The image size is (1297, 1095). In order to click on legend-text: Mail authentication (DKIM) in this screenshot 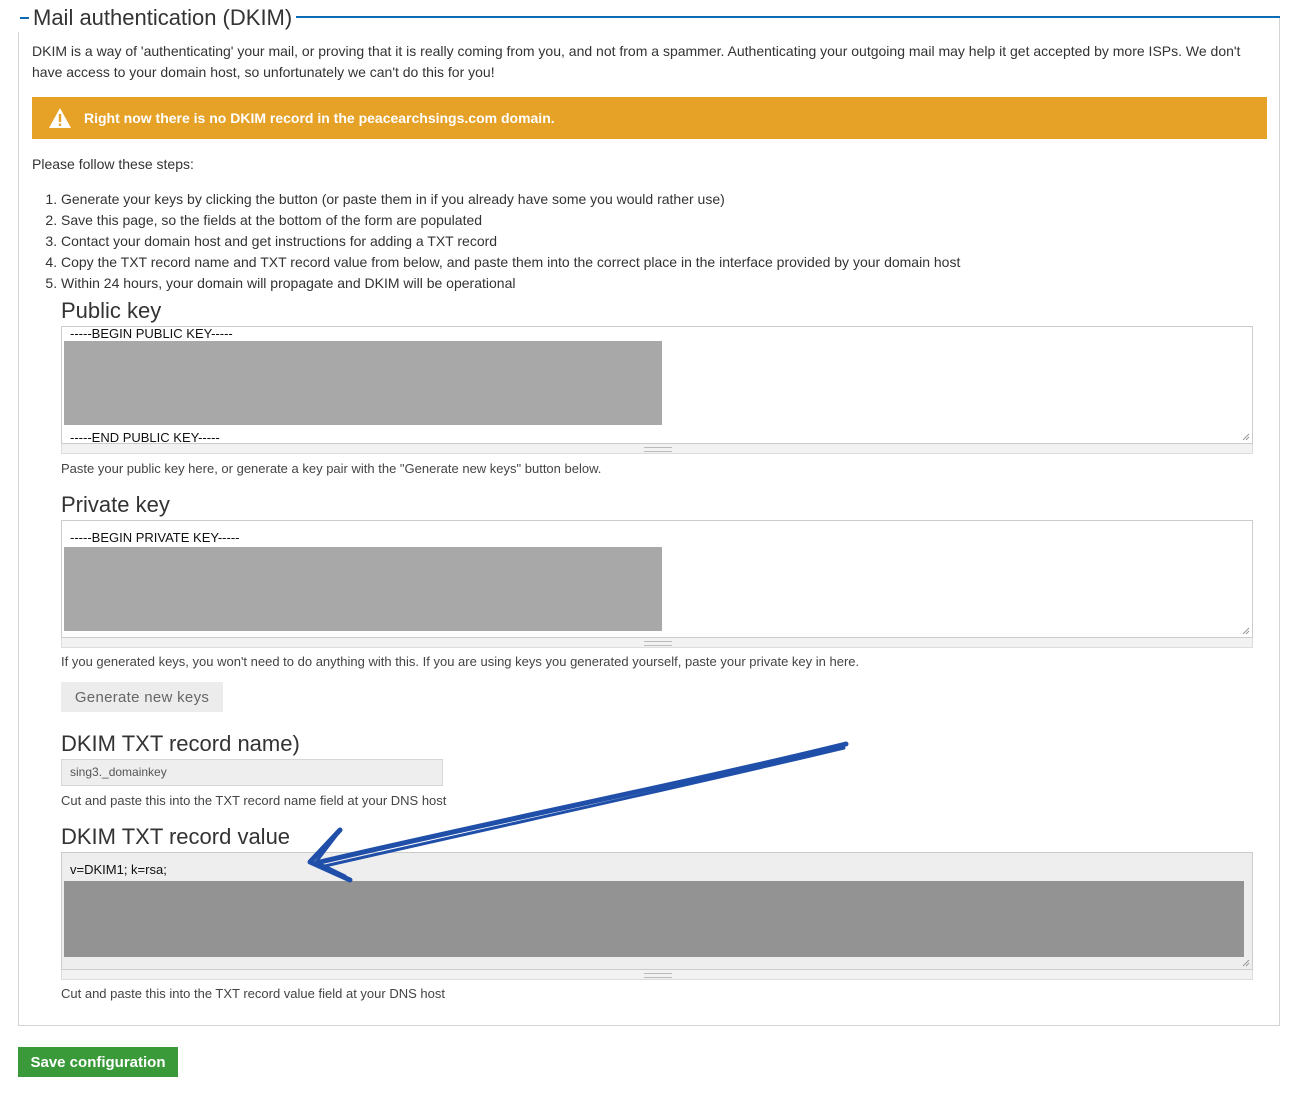, I will do `click(163, 17)`.